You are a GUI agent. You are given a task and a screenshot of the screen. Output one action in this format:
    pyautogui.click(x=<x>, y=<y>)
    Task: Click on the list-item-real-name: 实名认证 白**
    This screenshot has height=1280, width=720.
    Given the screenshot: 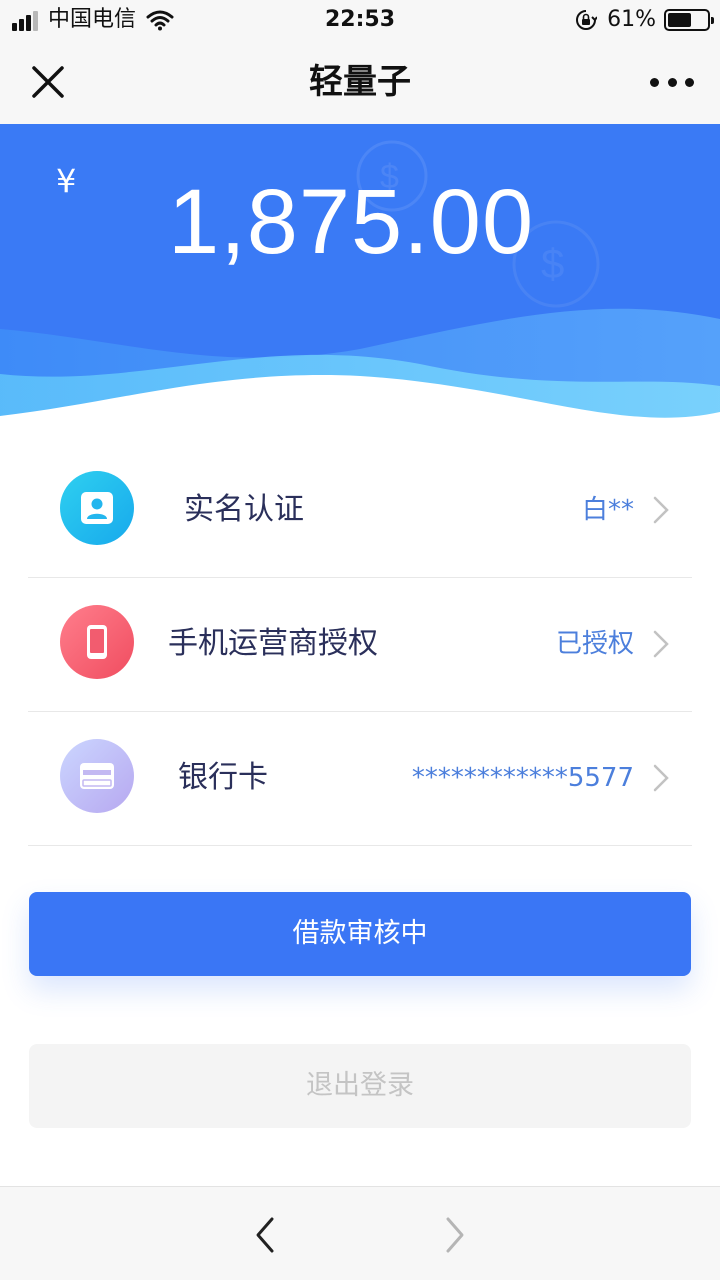 What is the action you would take?
    pyautogui.click(x=360, y=511)
    